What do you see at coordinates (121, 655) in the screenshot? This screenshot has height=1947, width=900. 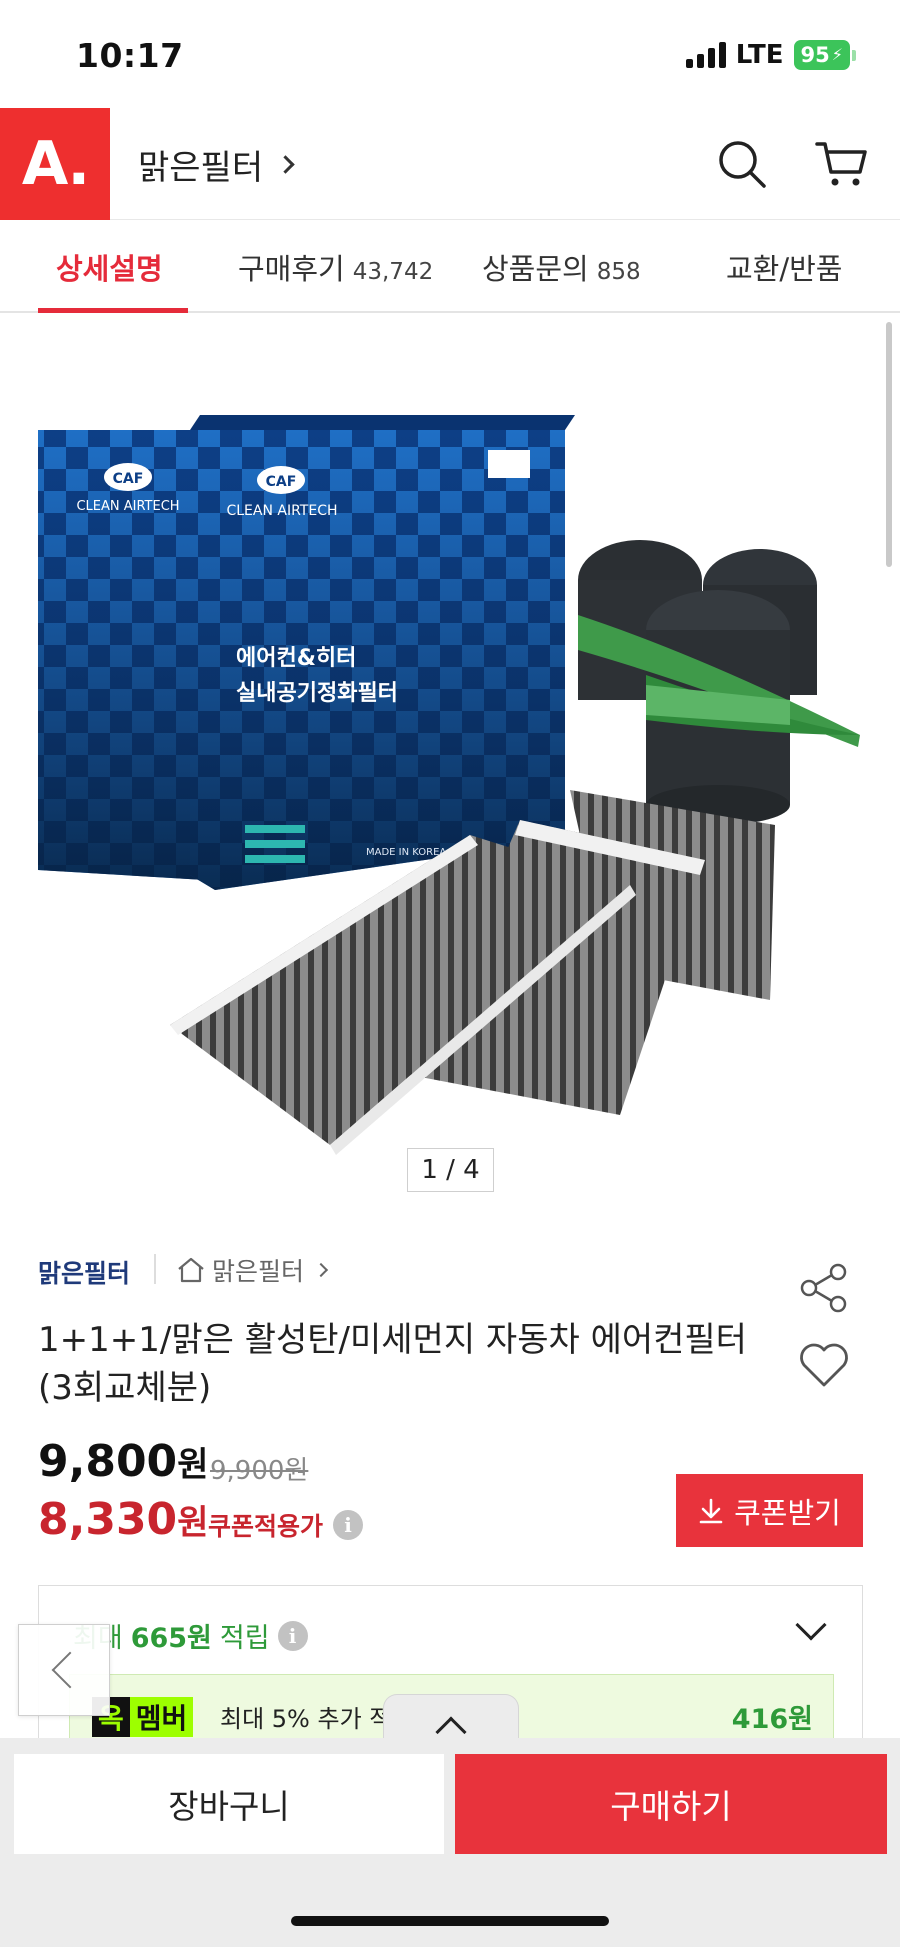 I see `filter-box-back: CAF CLEAN AIRTECH` at bounding box center [121, 655].